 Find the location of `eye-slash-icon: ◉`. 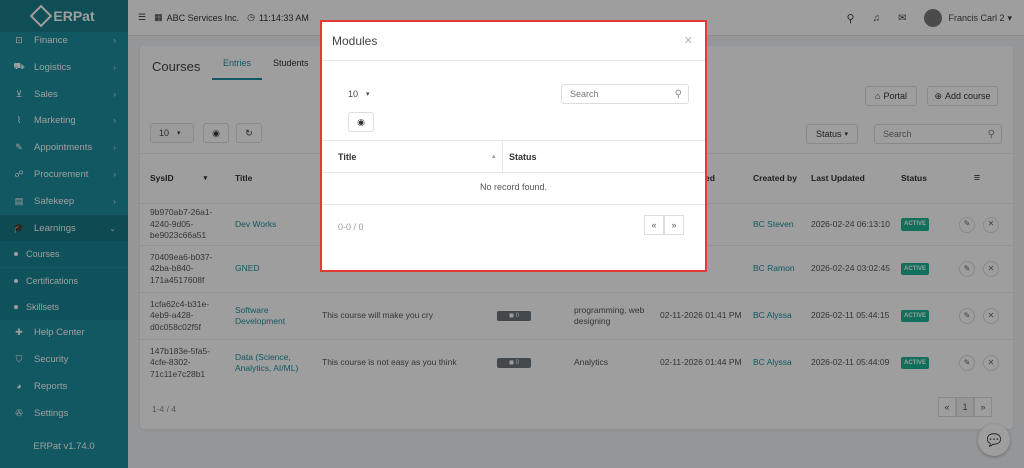

eye-slash-icon: ◉ is located at coordinates (361, 121).